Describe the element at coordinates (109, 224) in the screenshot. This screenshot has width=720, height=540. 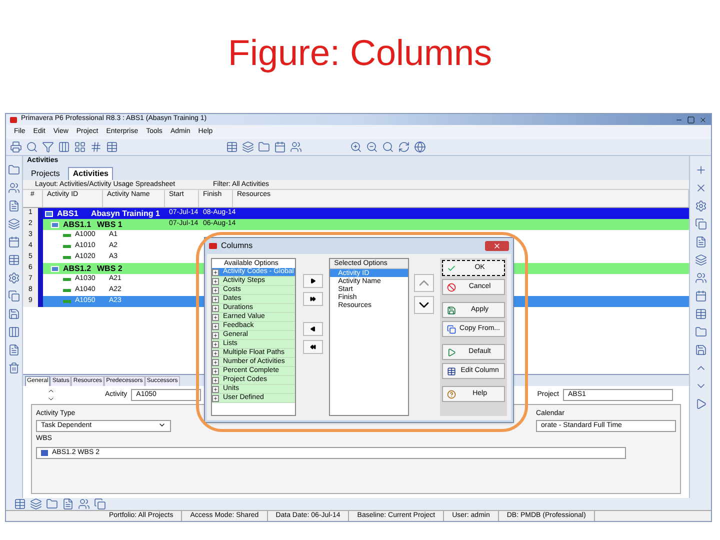
I see `activity-name: WBS 1` at that location.